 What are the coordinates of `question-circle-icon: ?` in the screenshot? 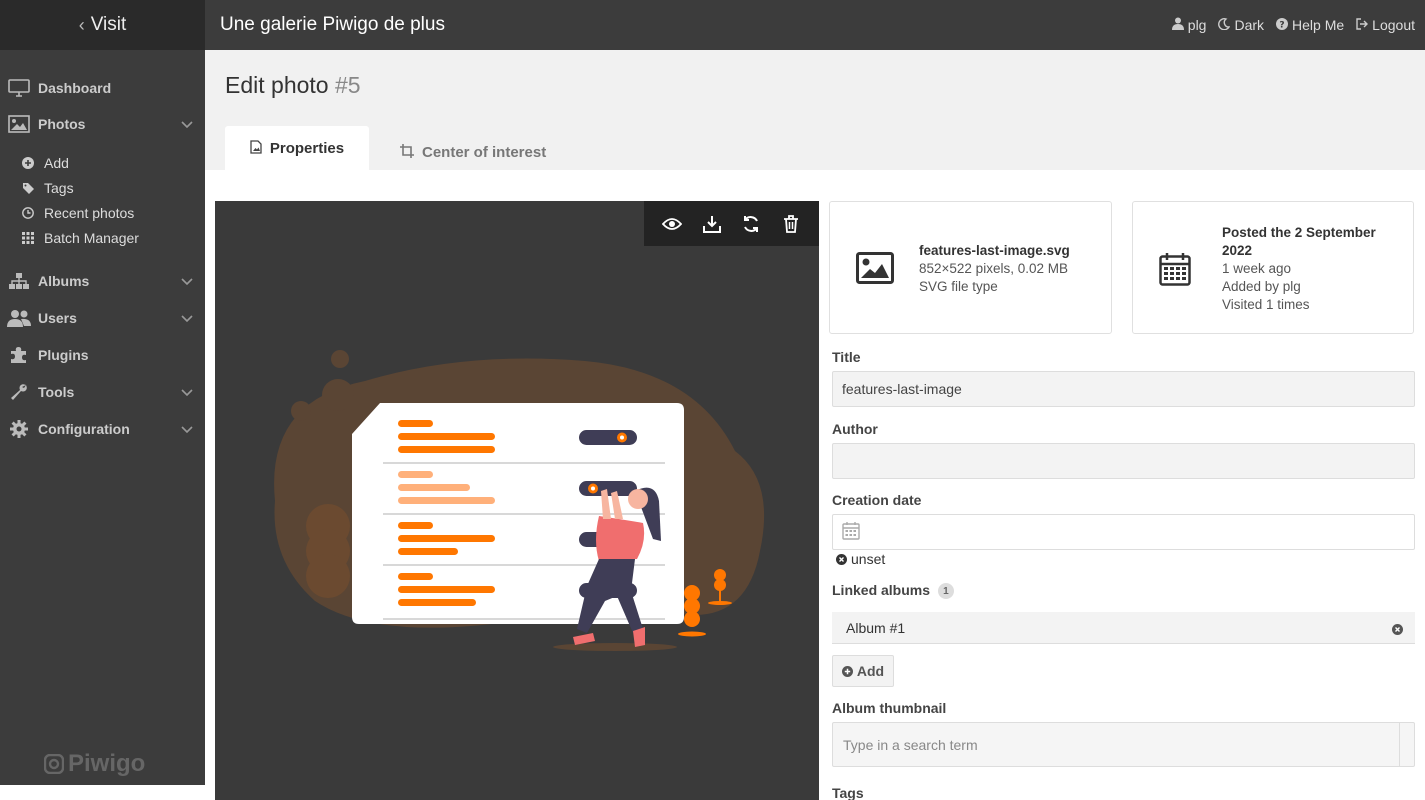 It's located at (1282, 25).